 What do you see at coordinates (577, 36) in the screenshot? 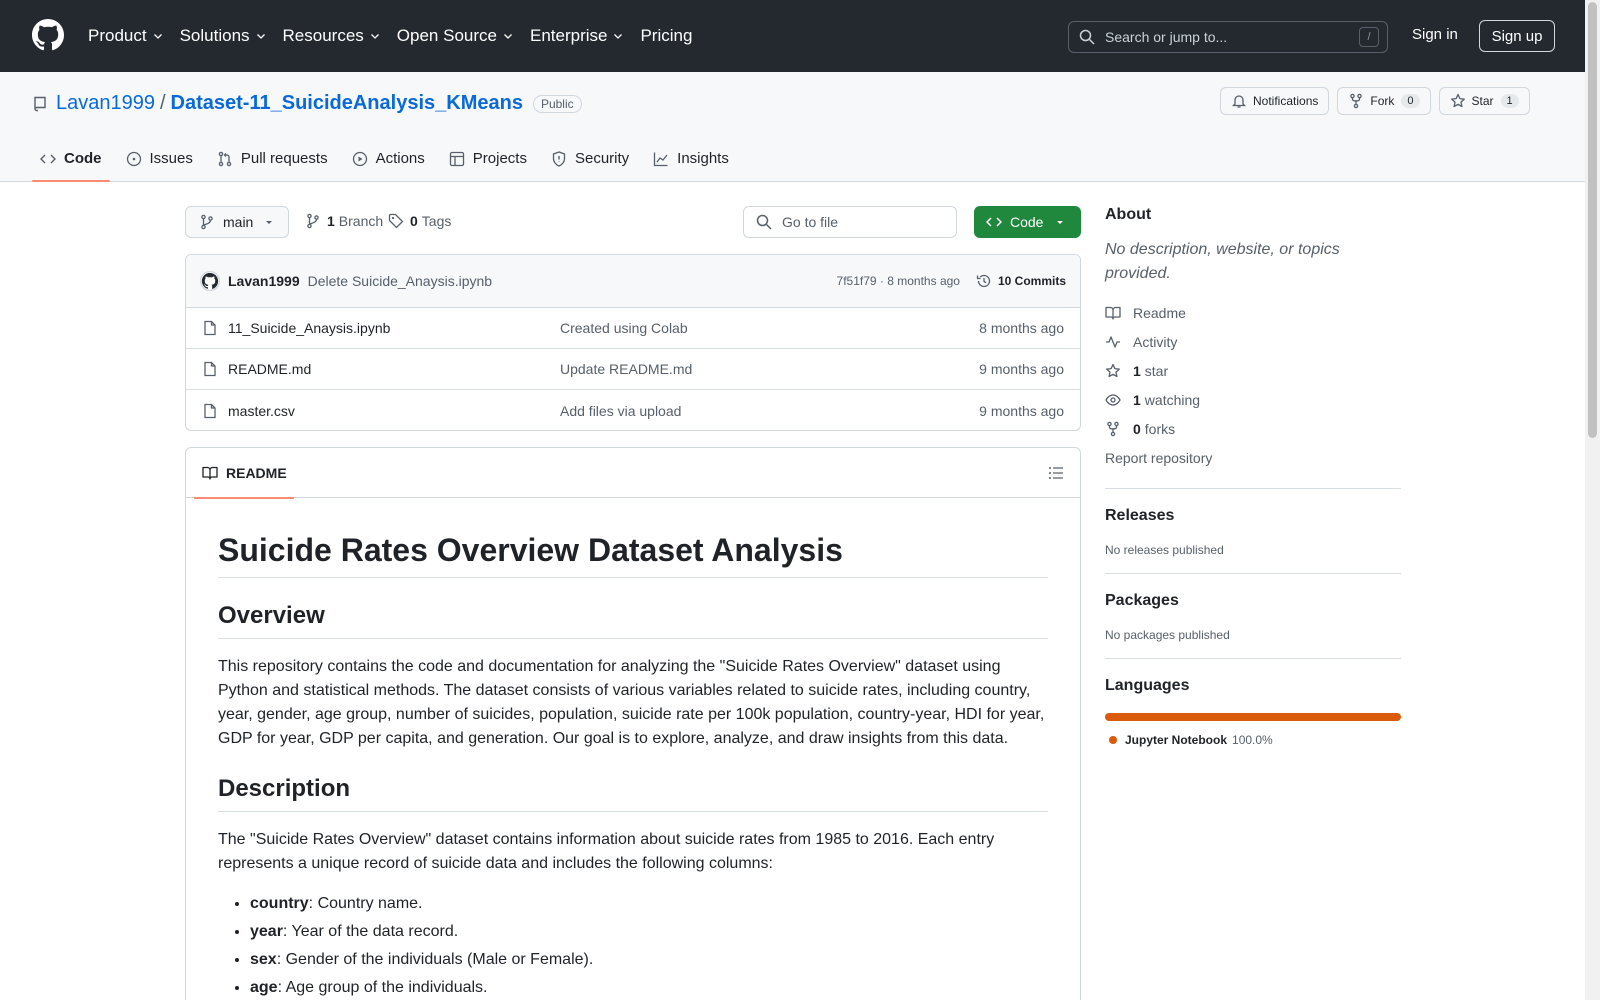
I see `nav-enterprise: Enterprise` at bounding box center [577, 36].